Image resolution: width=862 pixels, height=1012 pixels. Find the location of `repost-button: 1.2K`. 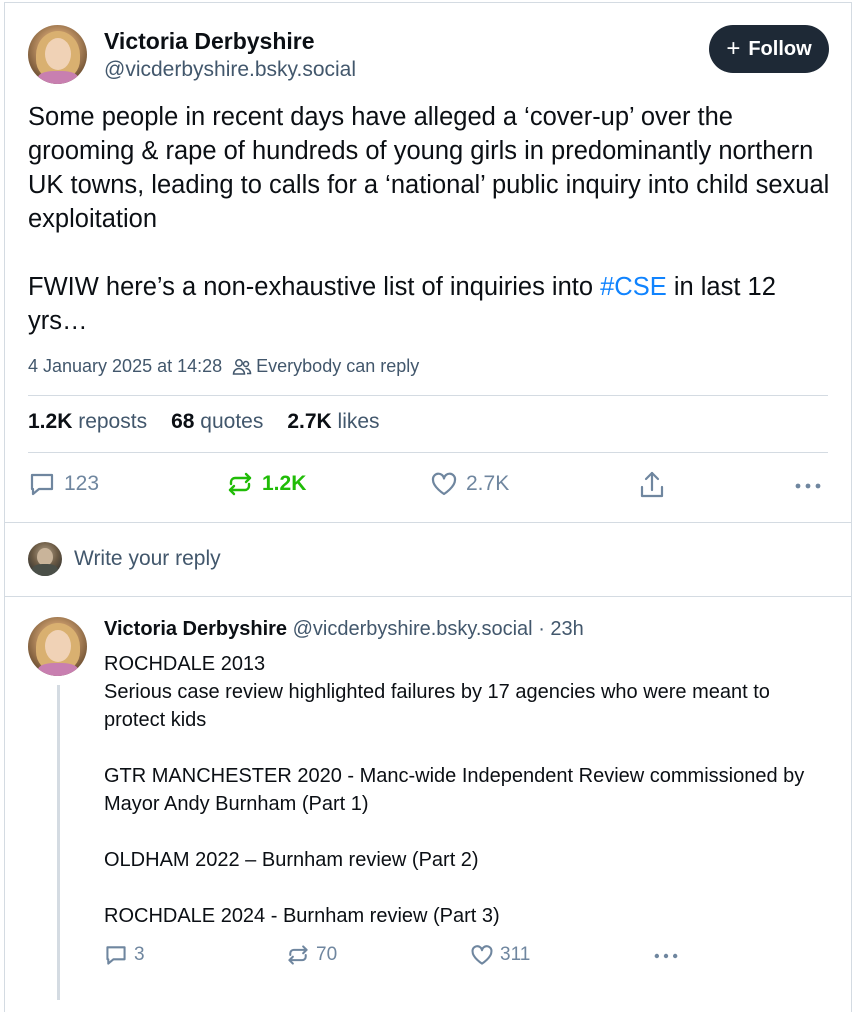

repost-button: 1.2K is located at coordinates (266, 484).